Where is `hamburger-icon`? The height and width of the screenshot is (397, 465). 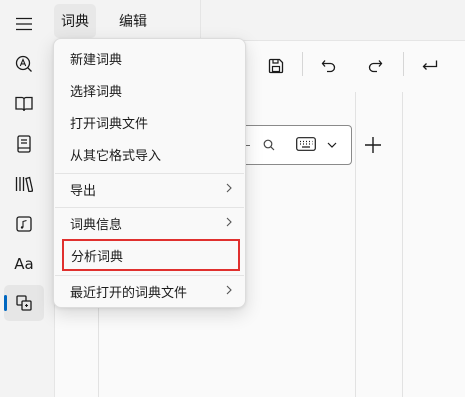
hamburger-icon is located at coordinates (24, 24).